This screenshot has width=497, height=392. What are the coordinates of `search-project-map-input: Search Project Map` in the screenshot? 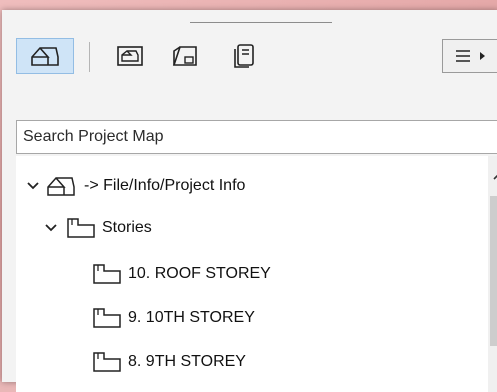 It's located at (256, 137).